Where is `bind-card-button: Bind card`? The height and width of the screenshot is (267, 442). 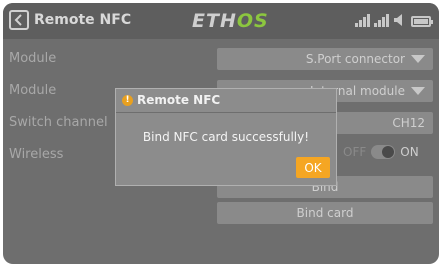
bind-card-button: Bind card is located at coordinates (325, 213).